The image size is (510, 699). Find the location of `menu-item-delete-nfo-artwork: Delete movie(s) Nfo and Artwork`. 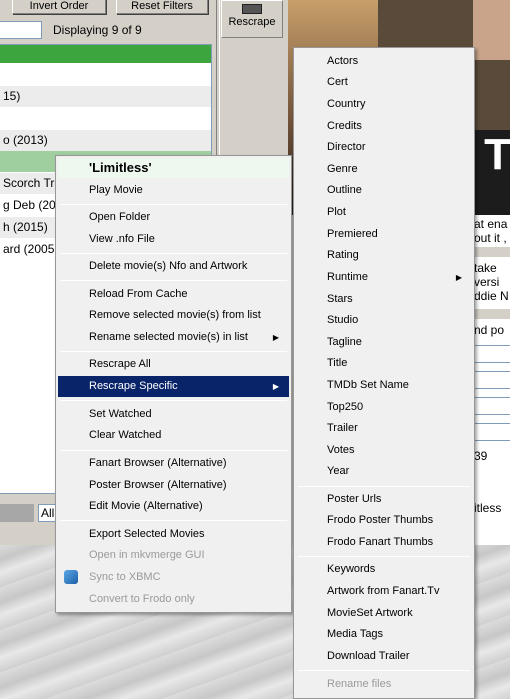

menu-item-delete-nfo-artwork: Delete movie(s) Nfo and Artwork is located at coordinates (173, 266).